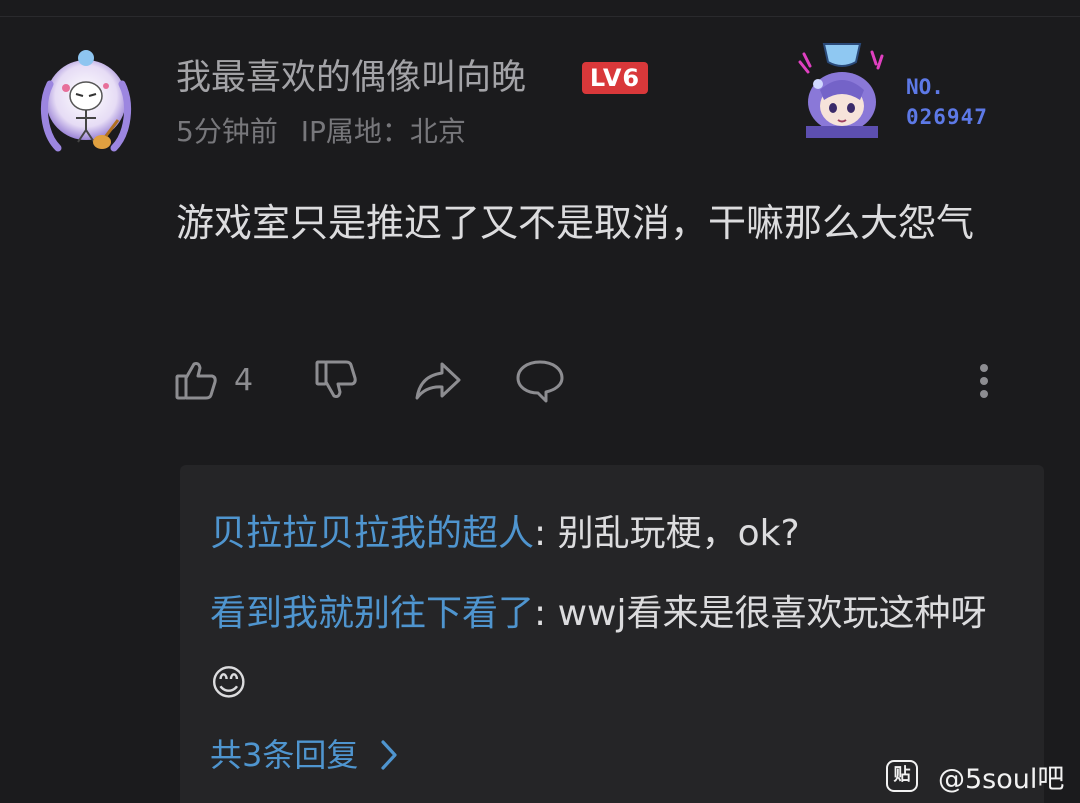  I want to click on more-button, so click(984, 380).